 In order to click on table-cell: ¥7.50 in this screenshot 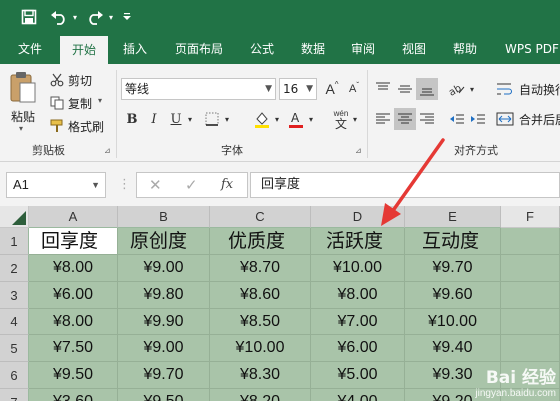, I will do `click(73, 348)`.